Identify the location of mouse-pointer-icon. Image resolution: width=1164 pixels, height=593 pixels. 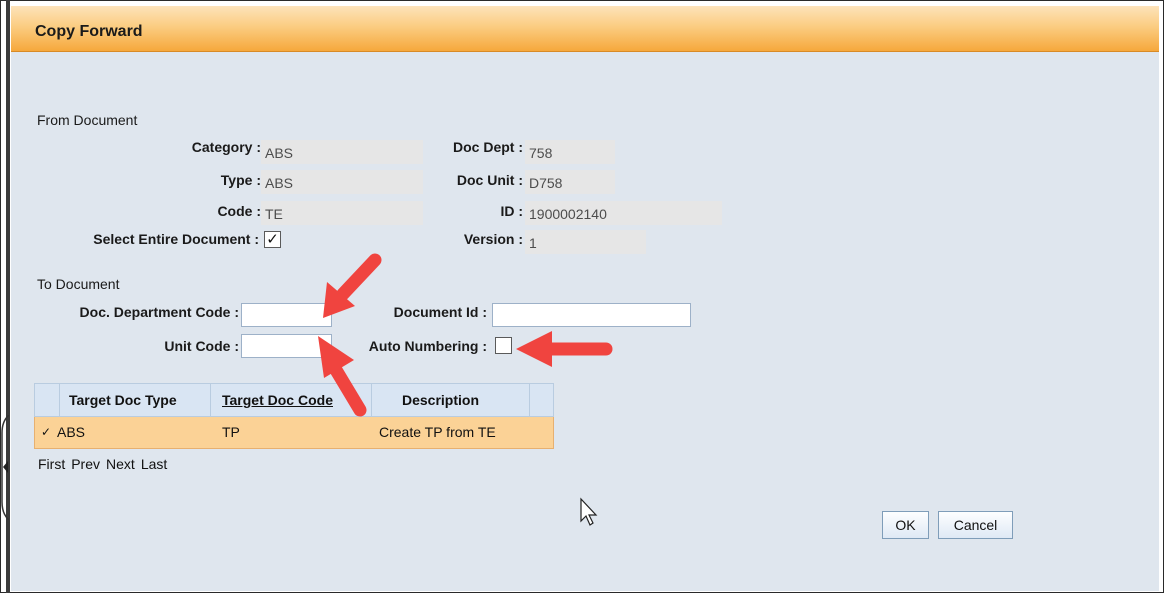
(589, 511).